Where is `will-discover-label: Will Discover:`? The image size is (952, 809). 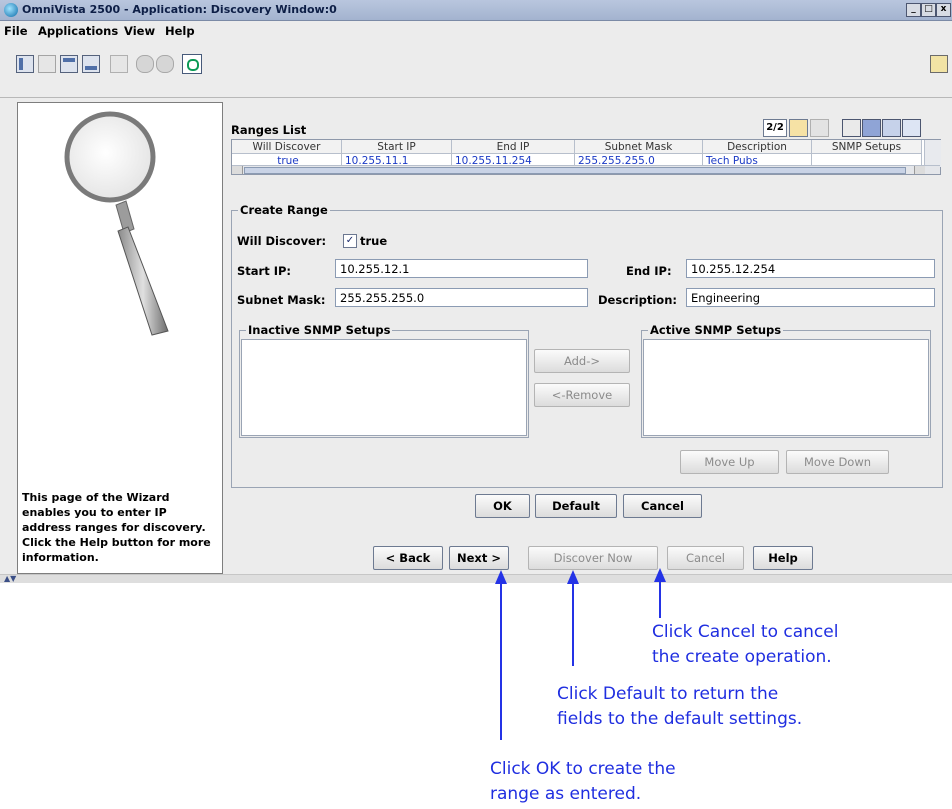 will-discover-label: Will Discover: is located at coordinates (282, 241).